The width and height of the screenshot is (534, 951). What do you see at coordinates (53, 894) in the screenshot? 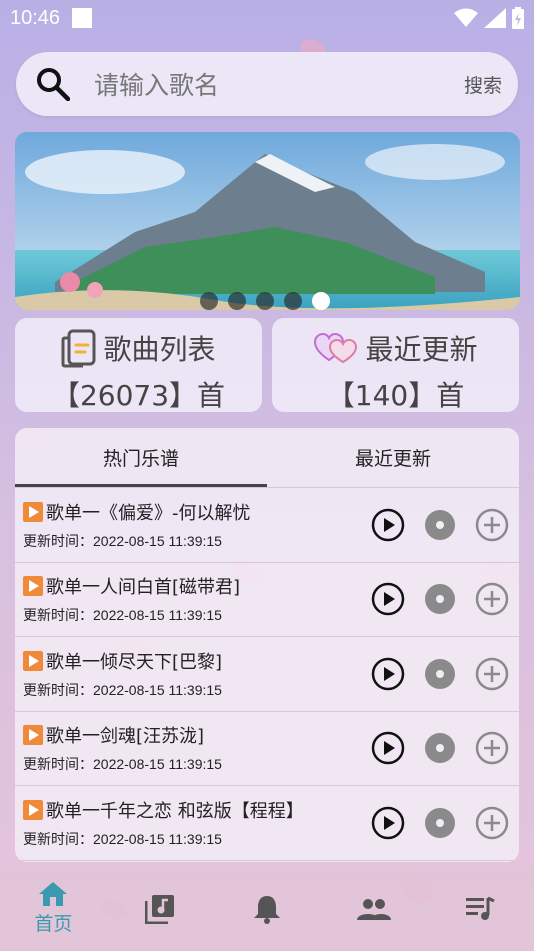
I see `home-icon` at bounding box center [53, 894].